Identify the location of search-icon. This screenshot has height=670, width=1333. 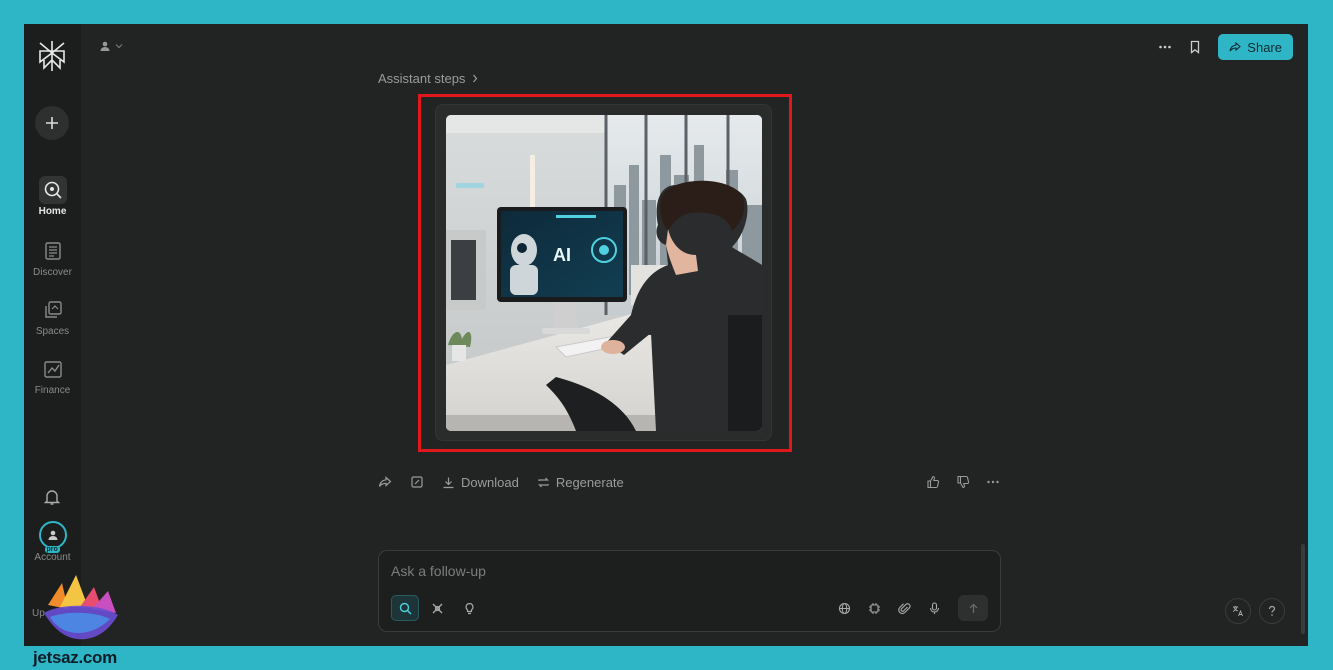
(405, 608).